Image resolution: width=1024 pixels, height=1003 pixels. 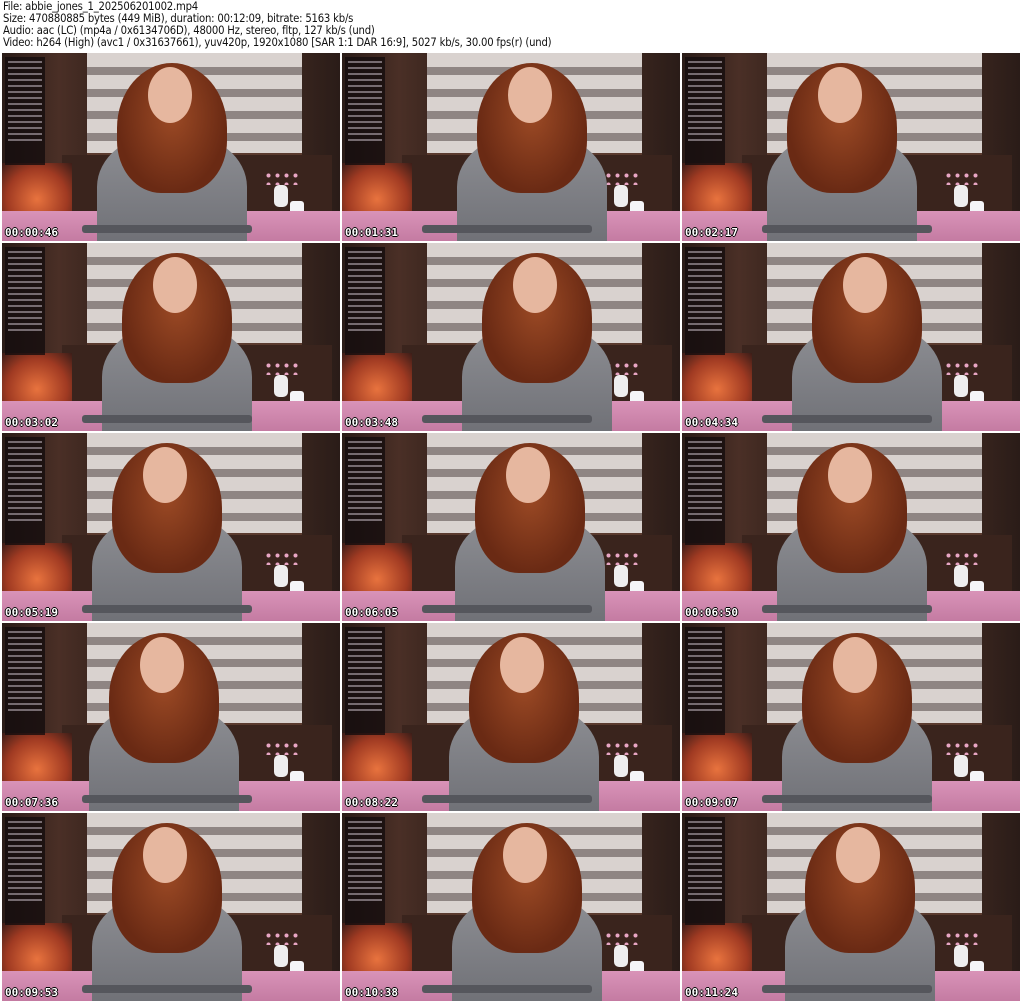 What do you see at coordinates (31, 232) in the screenshot?
I see `frame-timestamp: 00:00:46` at bounding box center [31, 232].